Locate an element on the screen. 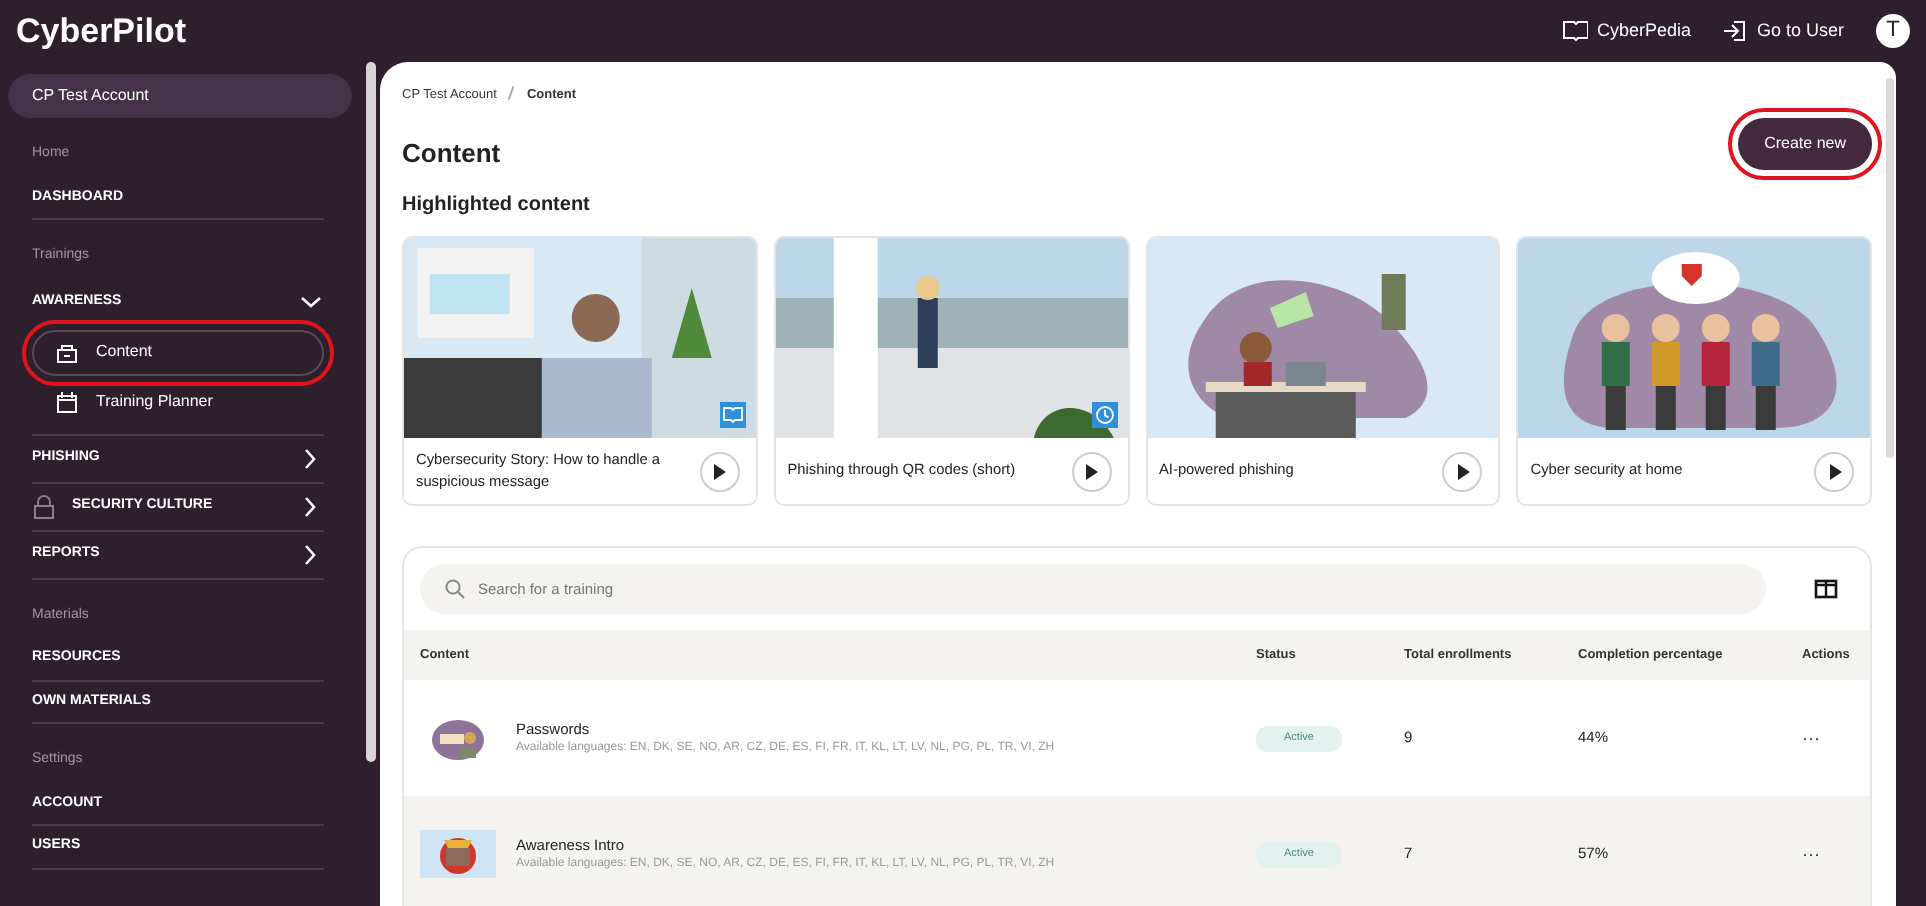 The height and width of the screenshot is (906, 1926). top-link: CyberPedia is located at coordinates (1626, 31).